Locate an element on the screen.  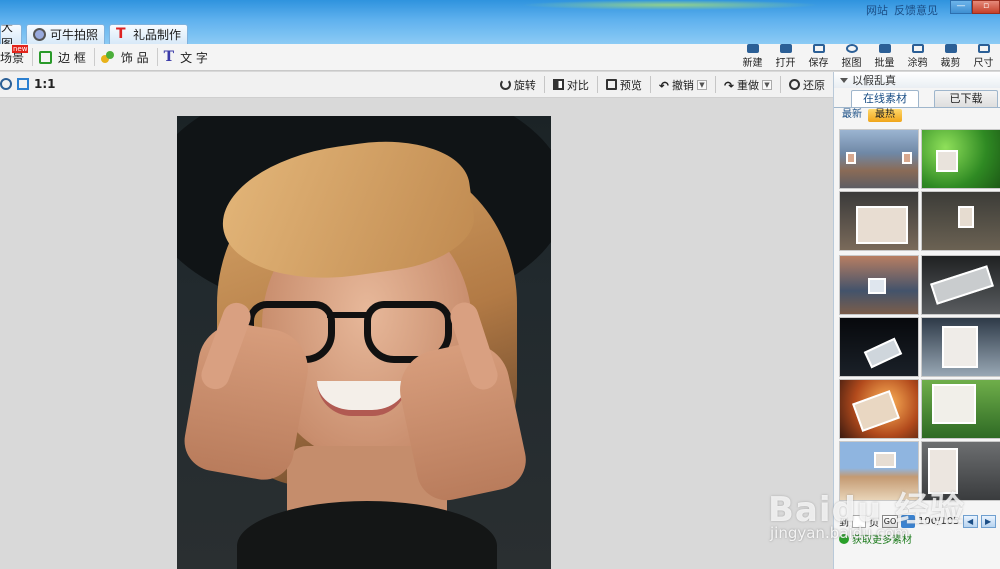
gift-icon: T is located at coordinates (121, 34).